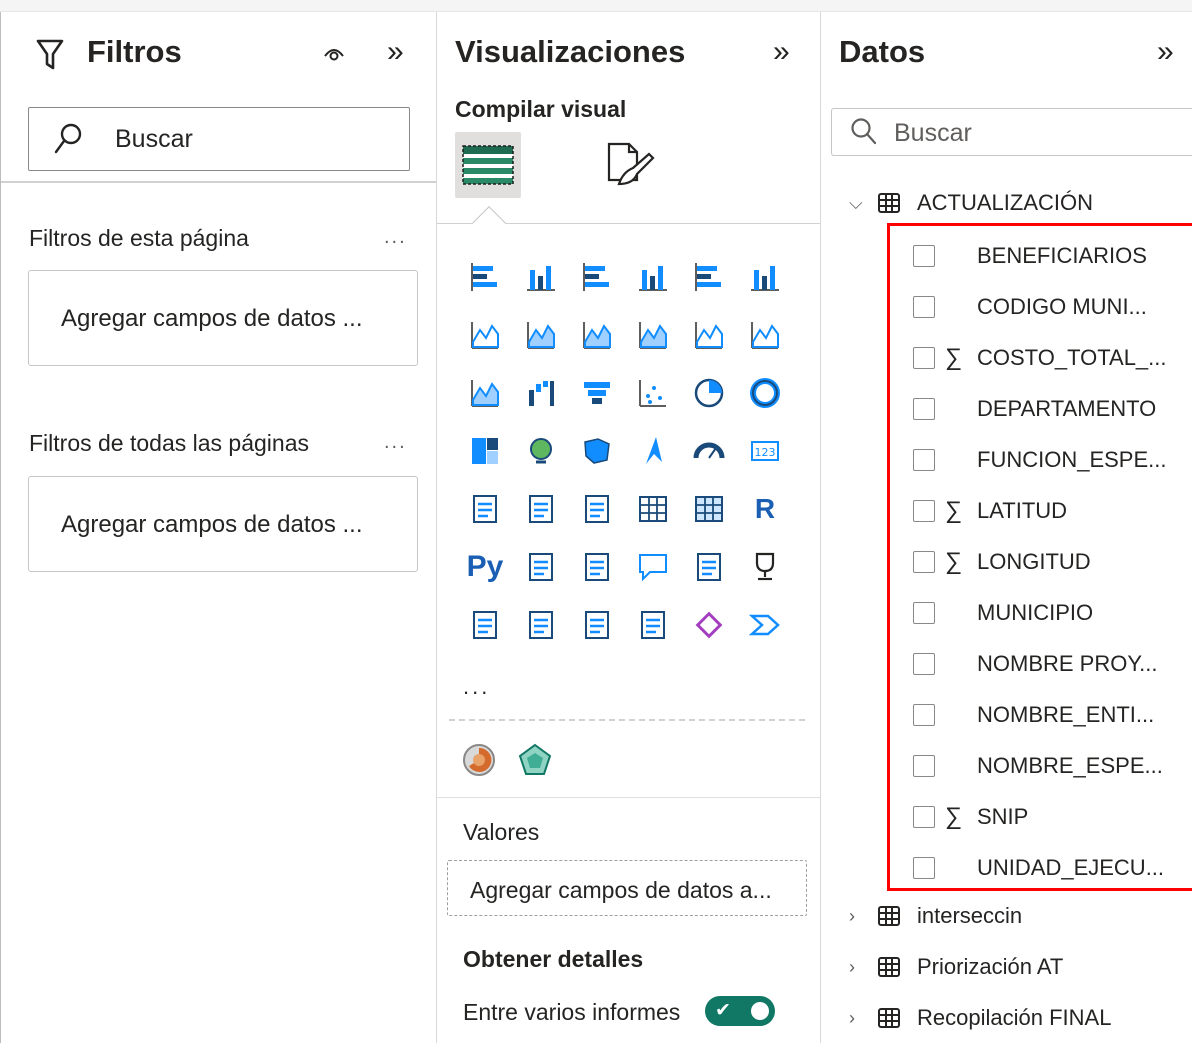 Image resolution: width=1192 pixels, height=1043 pixels. I want to click on collapse-filters-chevron-icon: », so click(395, 52).